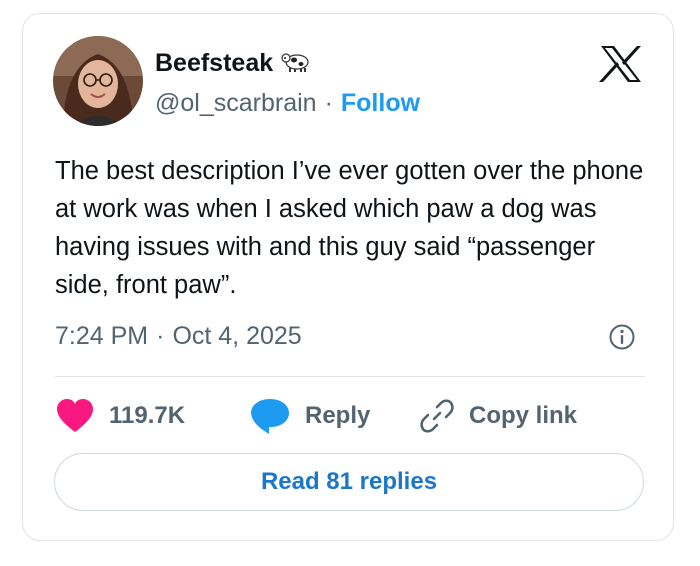 The width and height of the screenshot is (700, 566). I want to click on follow-button: Follow, so click(380, 103).